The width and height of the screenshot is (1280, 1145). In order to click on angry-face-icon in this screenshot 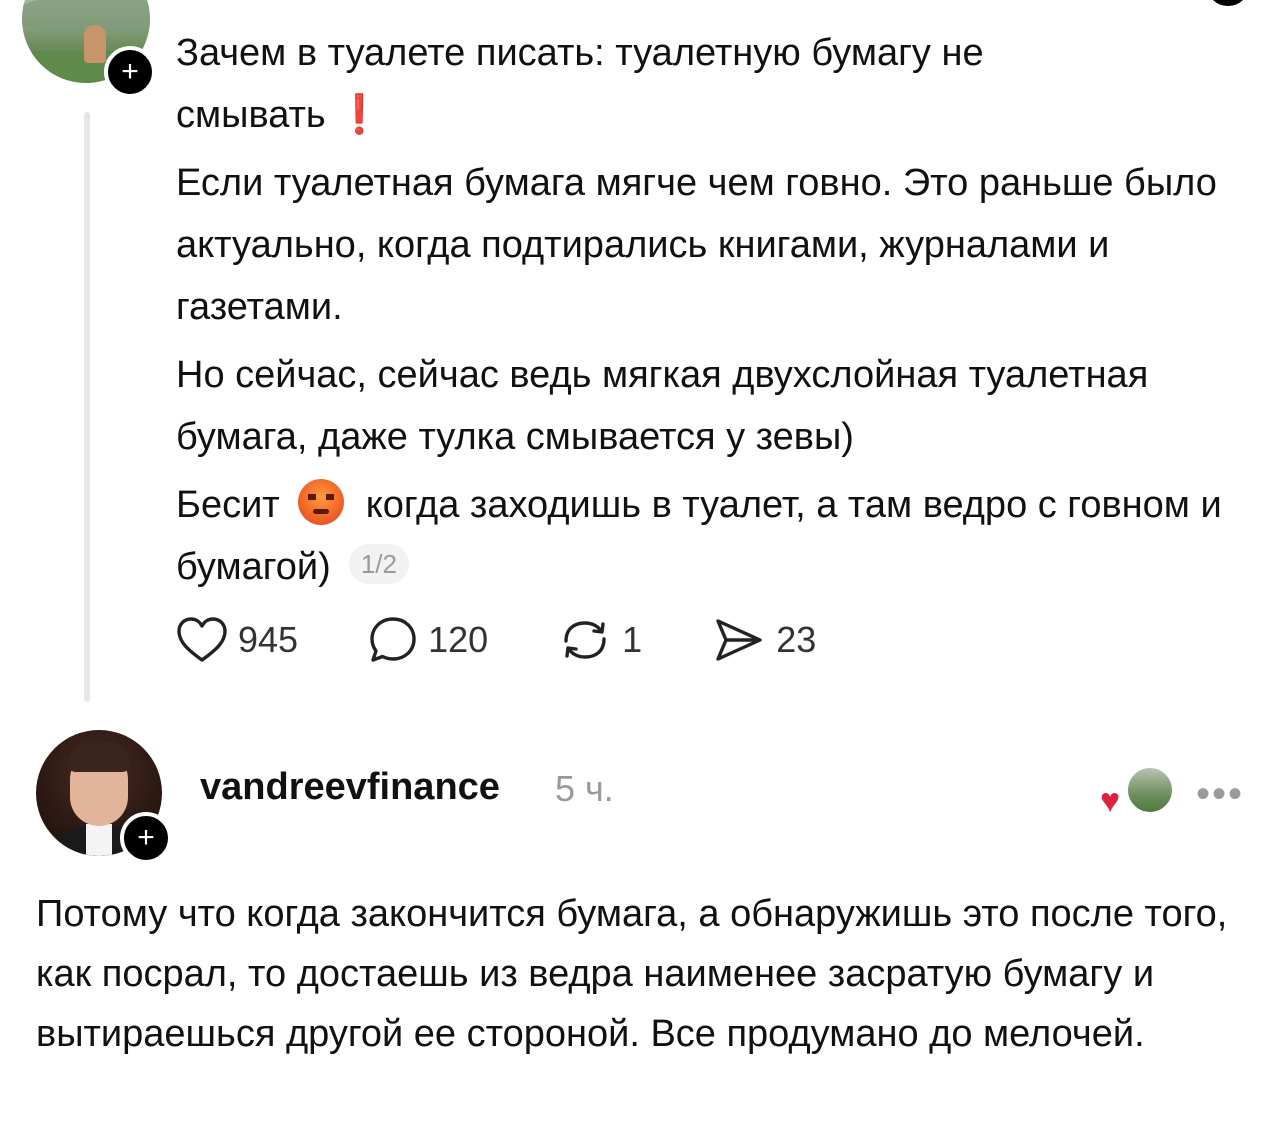, I will do `click(320, 502)`.